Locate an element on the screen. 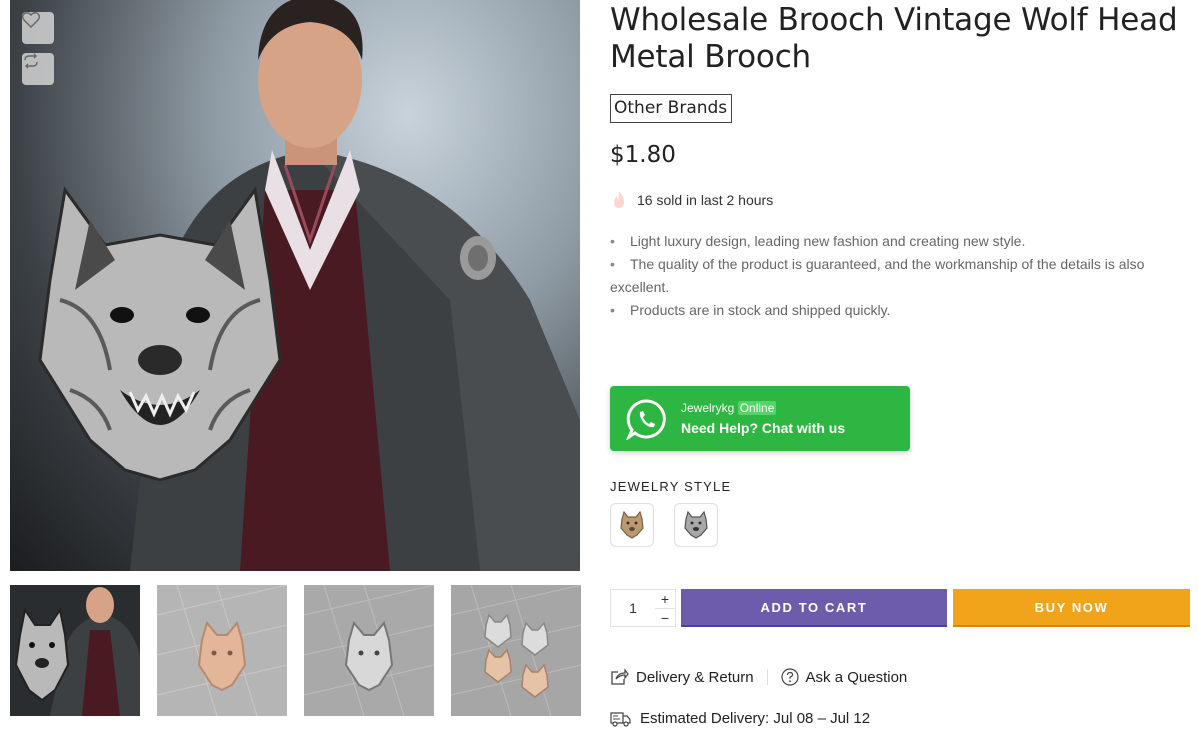  compare-icon is located at coordinates (31, 61).